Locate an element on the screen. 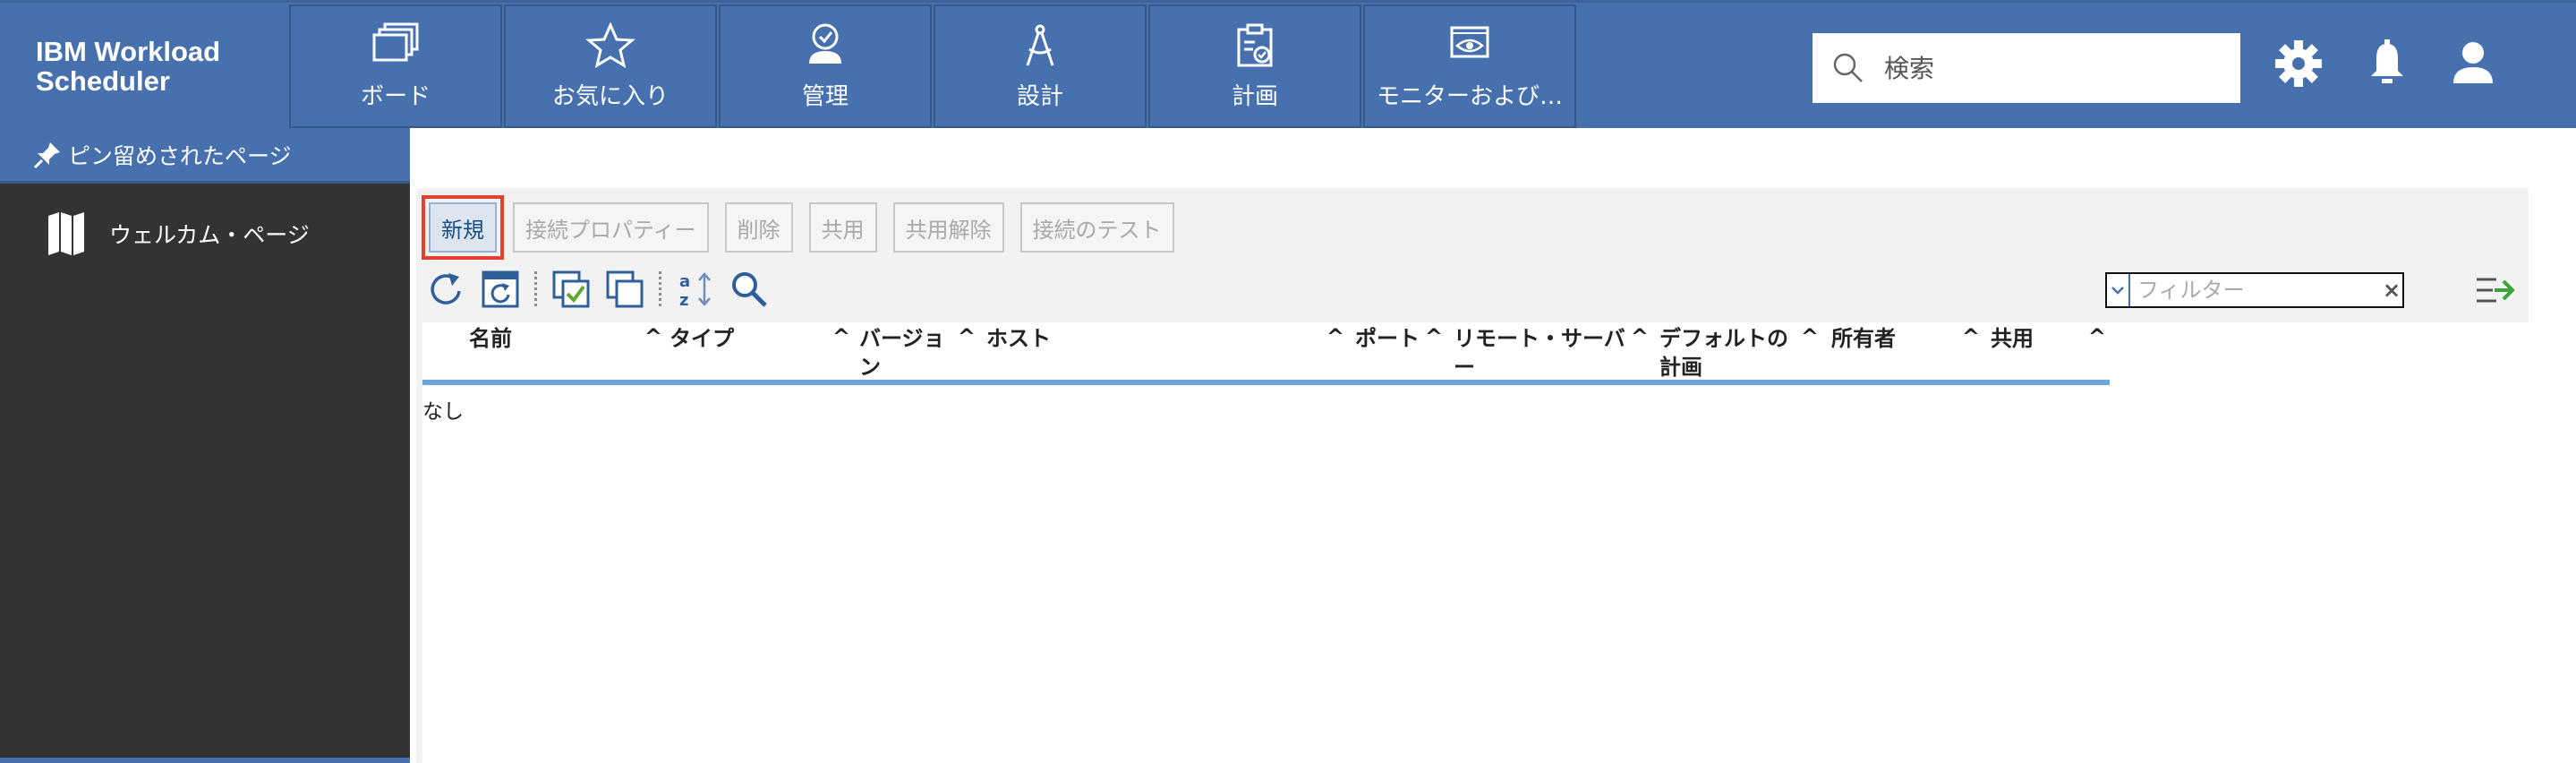 The image size is (2576, 763). nav-tab-planning: 計画 is located at coordinates (1254, 66).